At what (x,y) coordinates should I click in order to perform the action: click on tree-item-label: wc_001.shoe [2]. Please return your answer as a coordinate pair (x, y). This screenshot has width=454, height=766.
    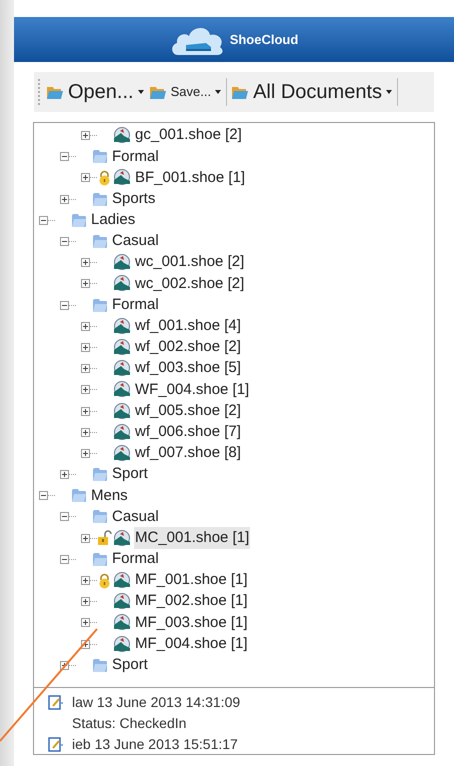
    Looking at the image, I should click on (190, 262).